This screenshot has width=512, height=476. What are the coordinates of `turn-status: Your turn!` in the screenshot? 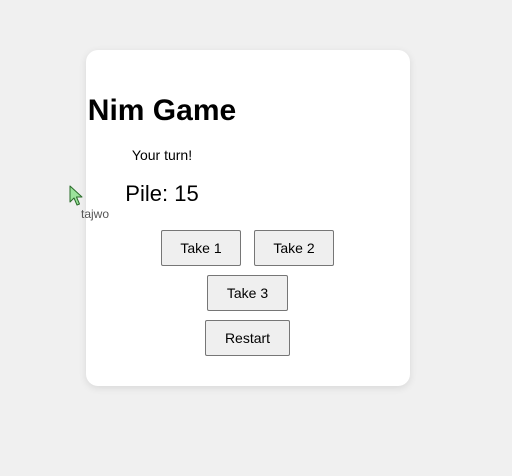 It's located at (162, 155).